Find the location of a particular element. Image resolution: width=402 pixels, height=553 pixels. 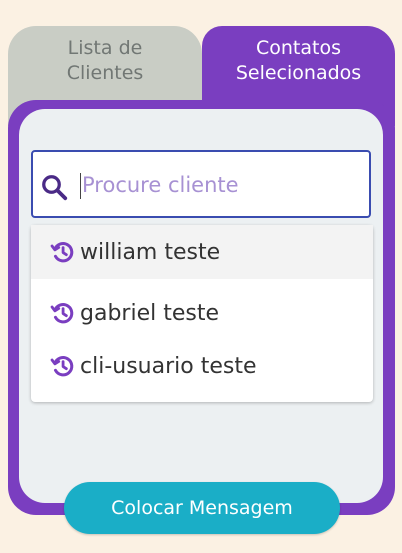

search-icon is located at coordinates (55, 188).